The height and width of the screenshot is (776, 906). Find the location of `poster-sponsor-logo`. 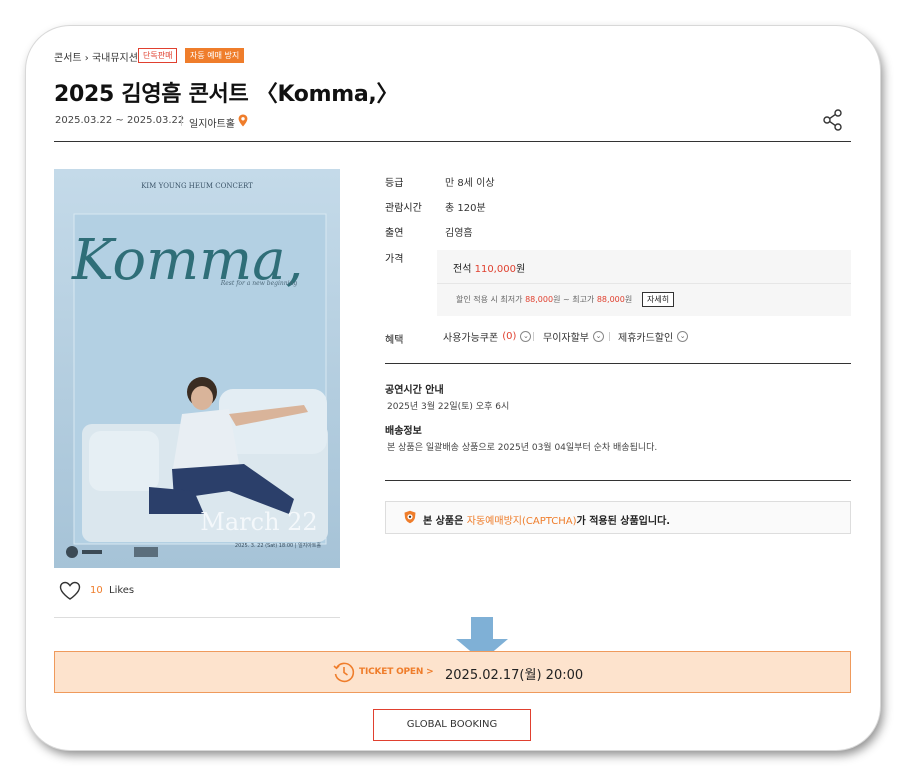

poster-sponsor-logo is located at coordinates (146, 552).